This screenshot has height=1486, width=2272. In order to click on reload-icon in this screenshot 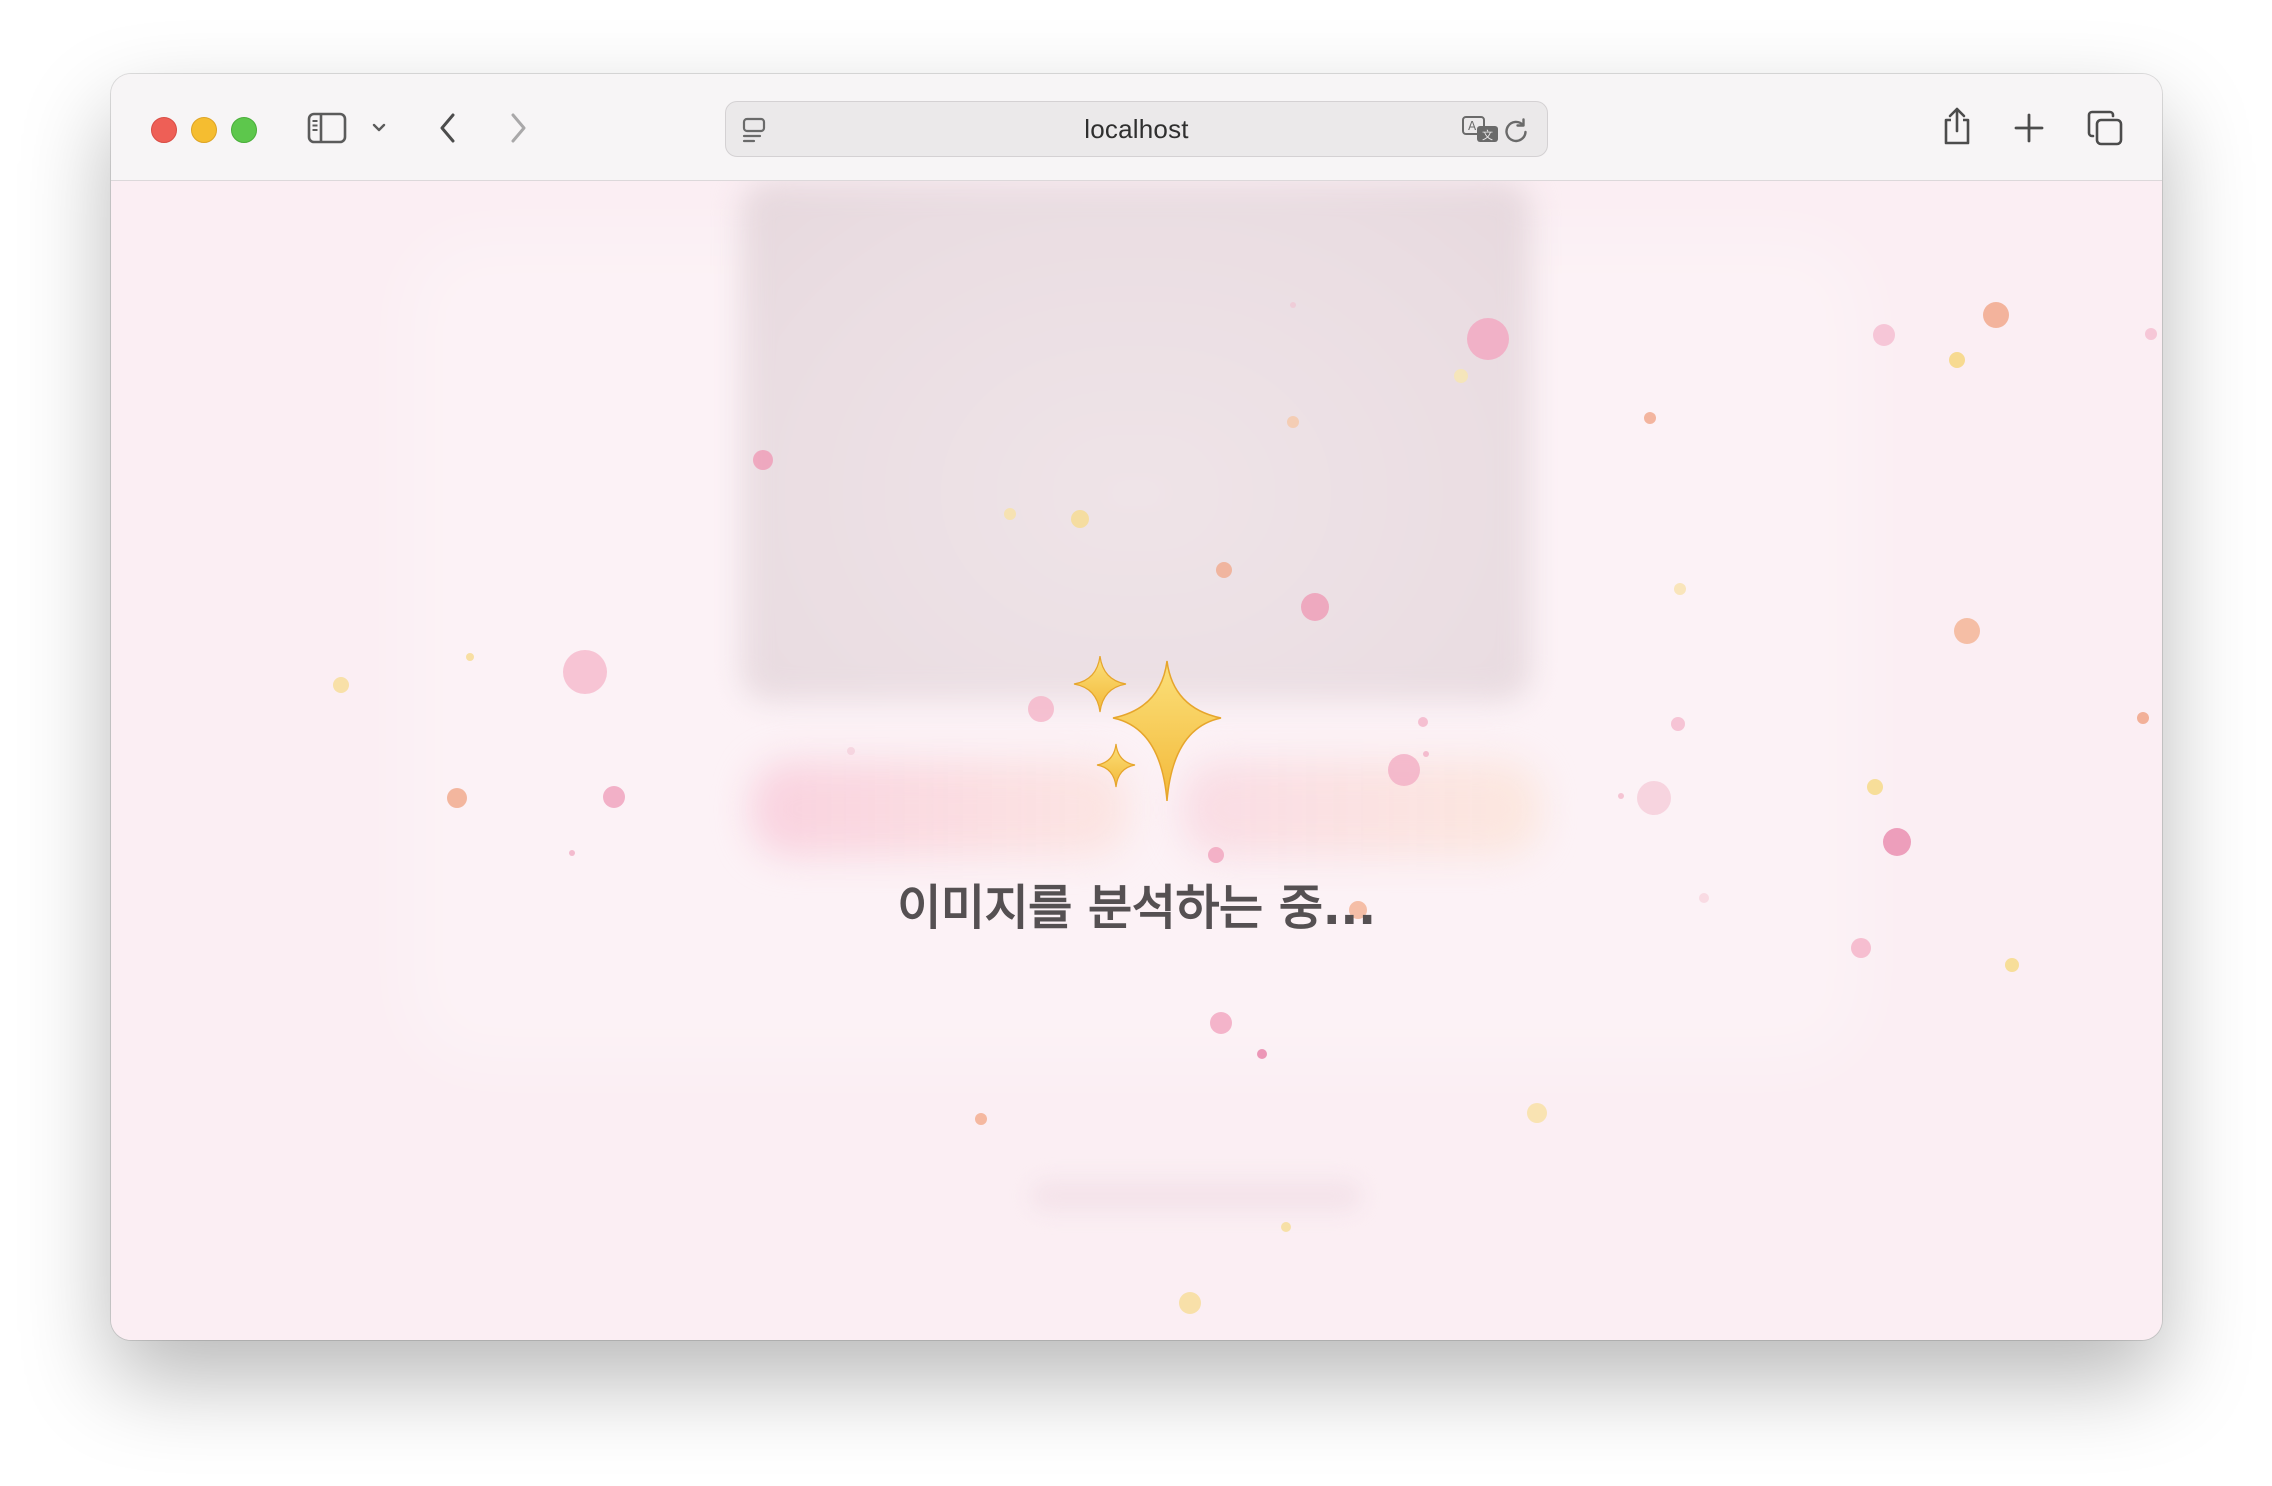, I will do `click(1516, 130)`.